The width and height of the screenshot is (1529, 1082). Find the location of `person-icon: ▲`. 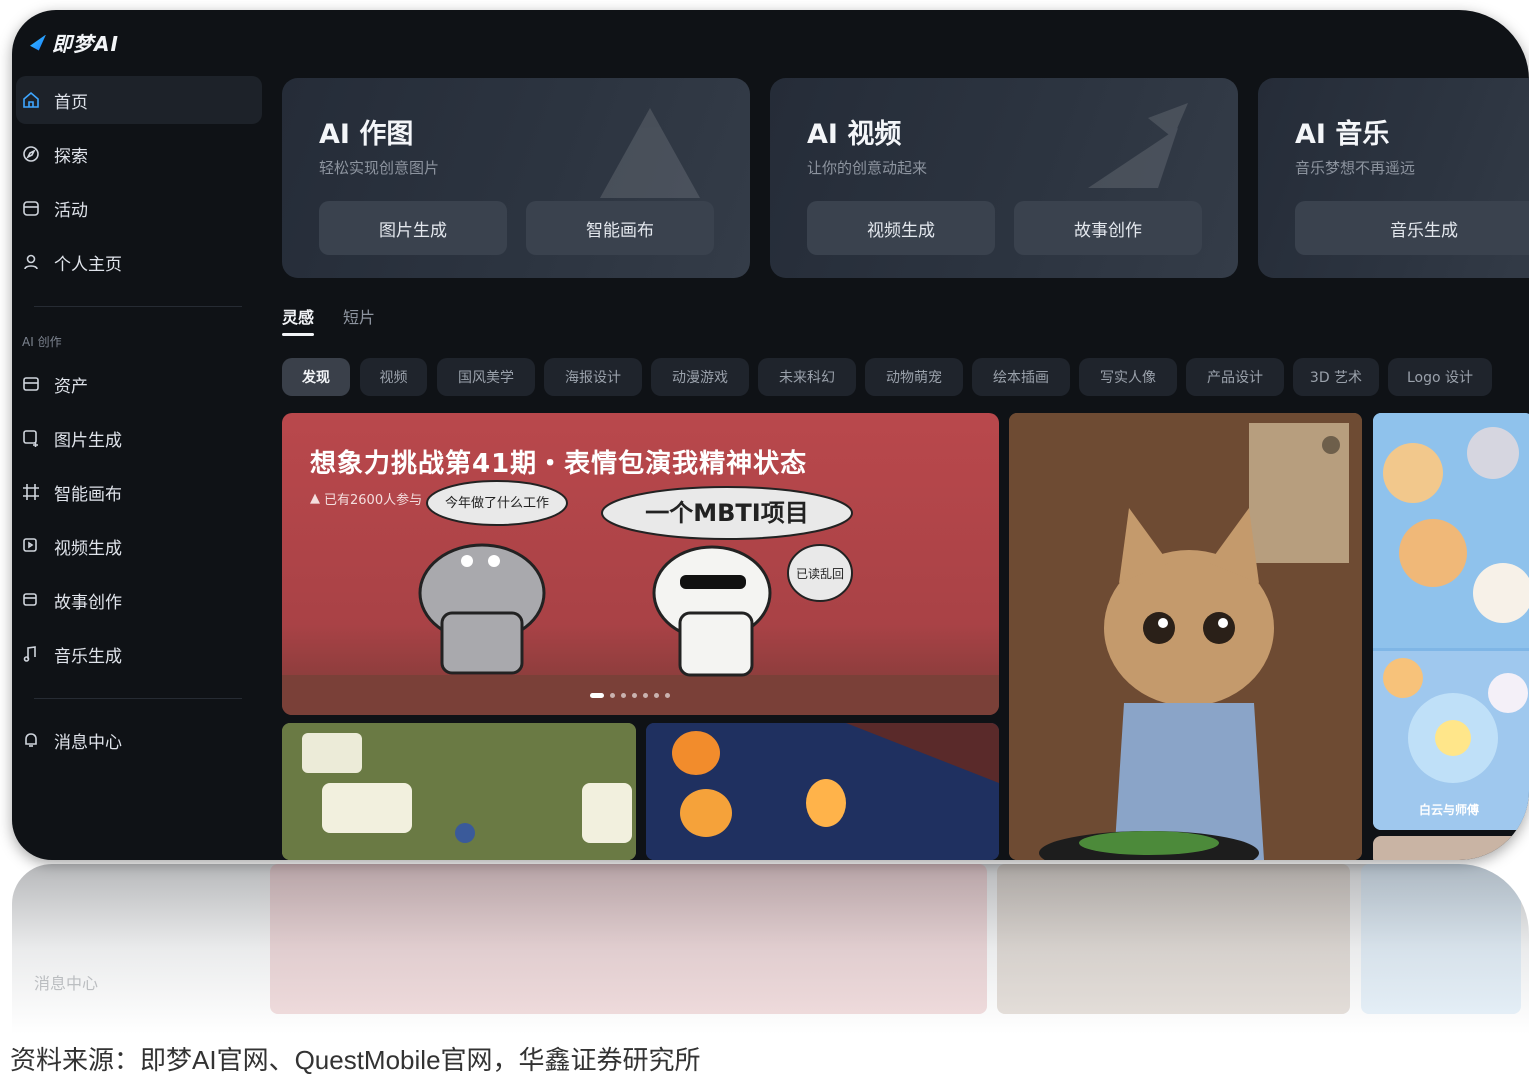

person-icon: ▲ is located at coordinates (315, 498).